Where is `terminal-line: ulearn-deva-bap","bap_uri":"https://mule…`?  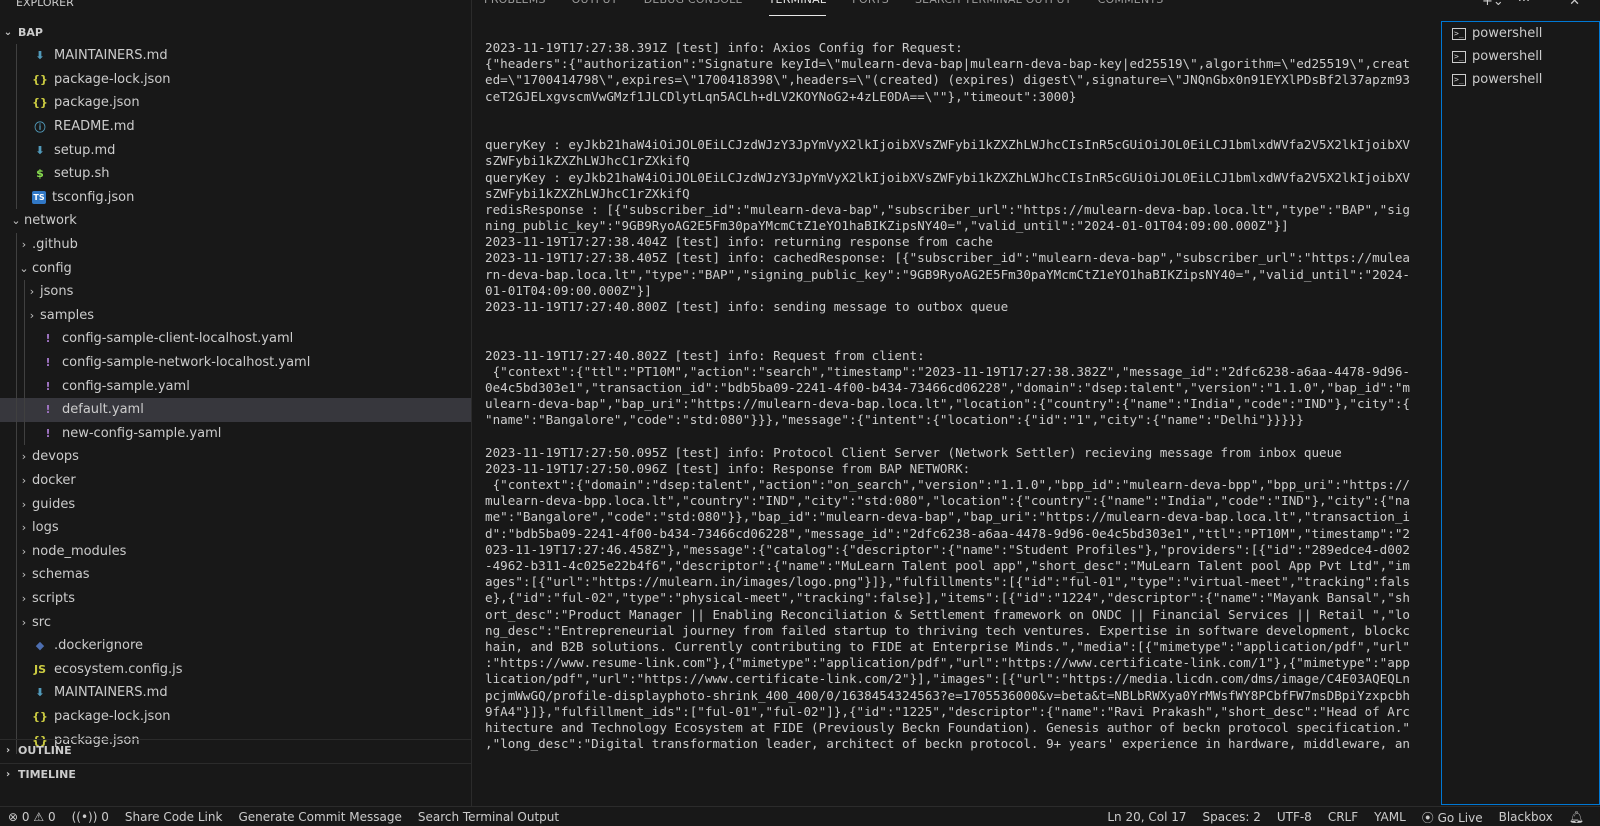
terminal-line: ulearn-deva-bap","bap_uri":"https://mule… is located at coordinates (948, 404).